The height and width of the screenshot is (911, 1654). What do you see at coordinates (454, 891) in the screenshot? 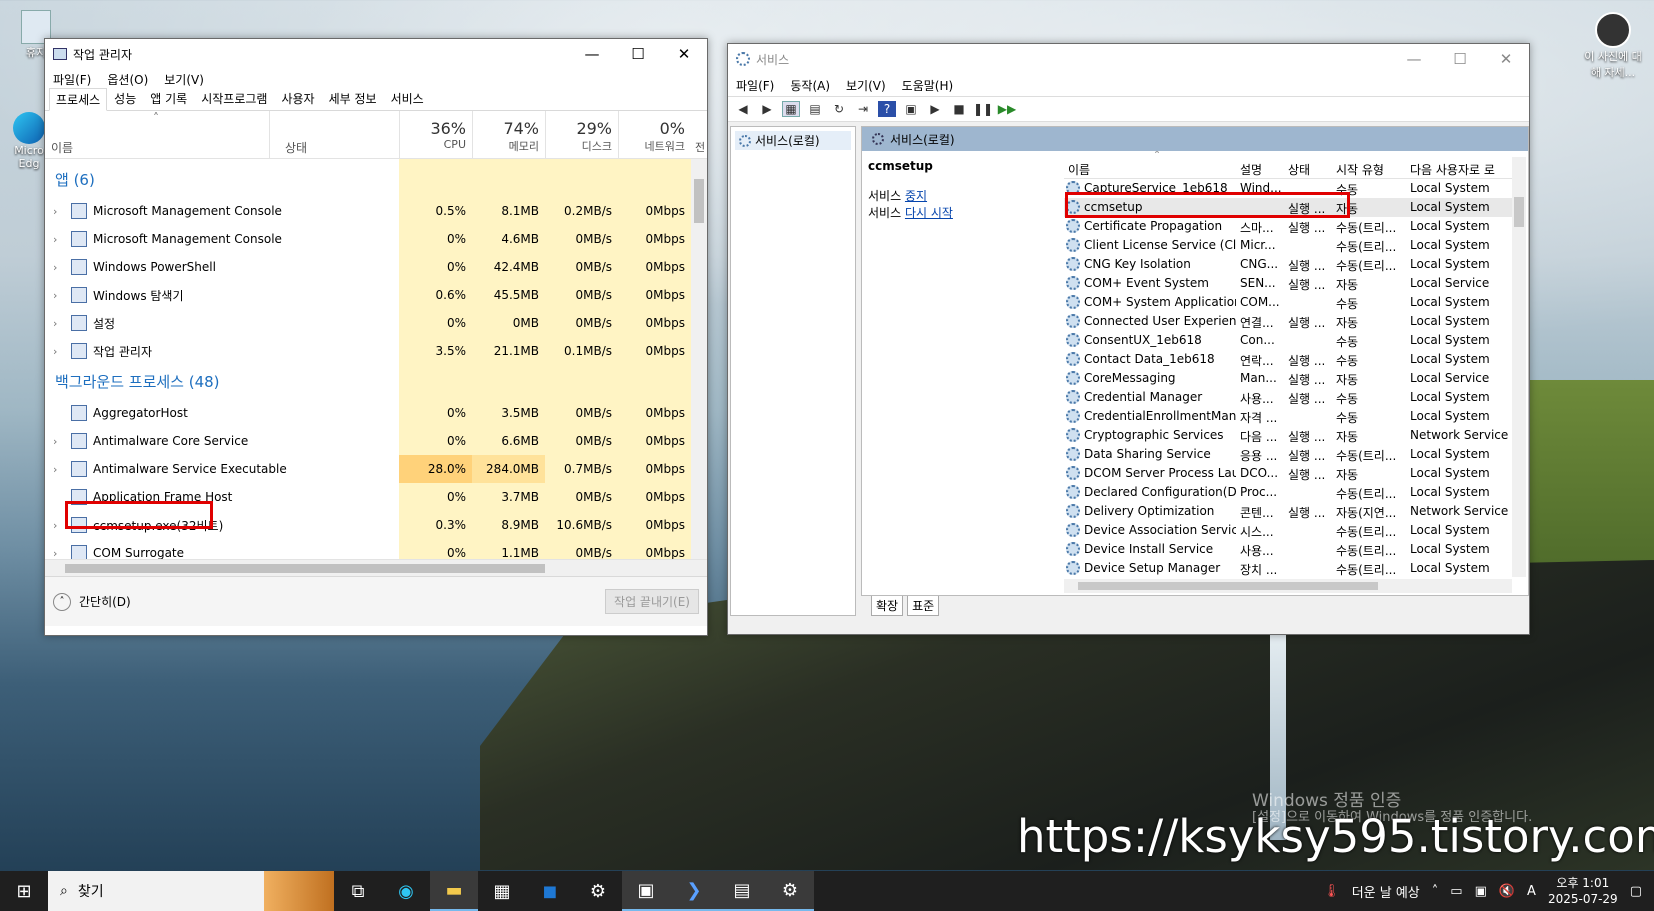
I see `taskbar-explorer: ▬` at bounding box center [454, 891].